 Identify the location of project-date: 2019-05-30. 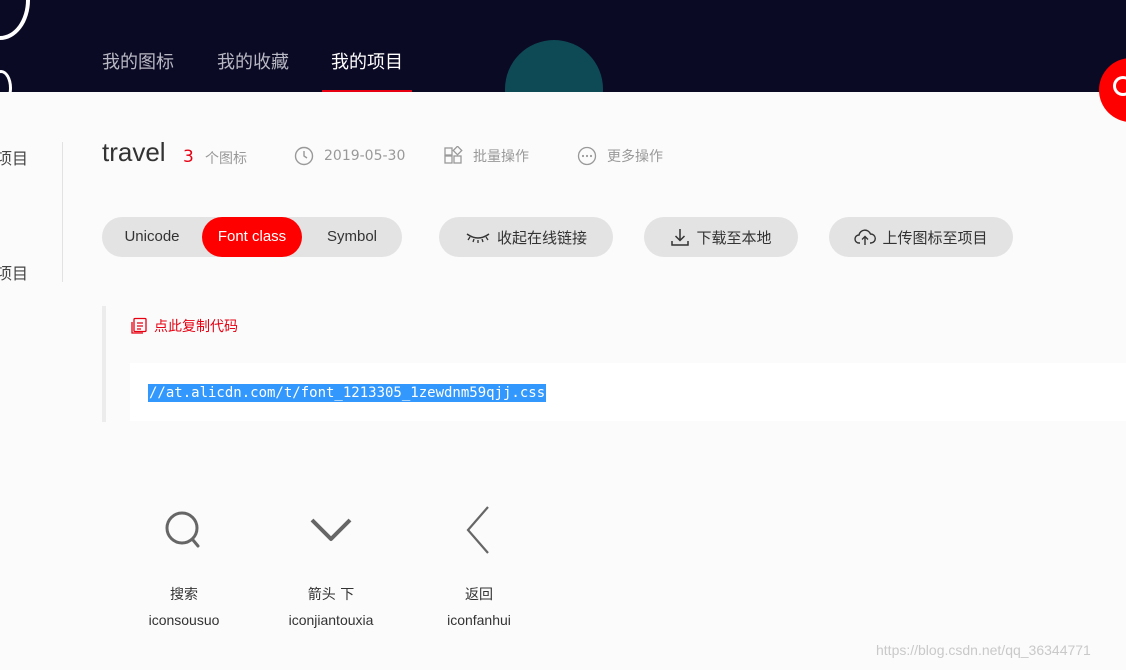
(349, 156).